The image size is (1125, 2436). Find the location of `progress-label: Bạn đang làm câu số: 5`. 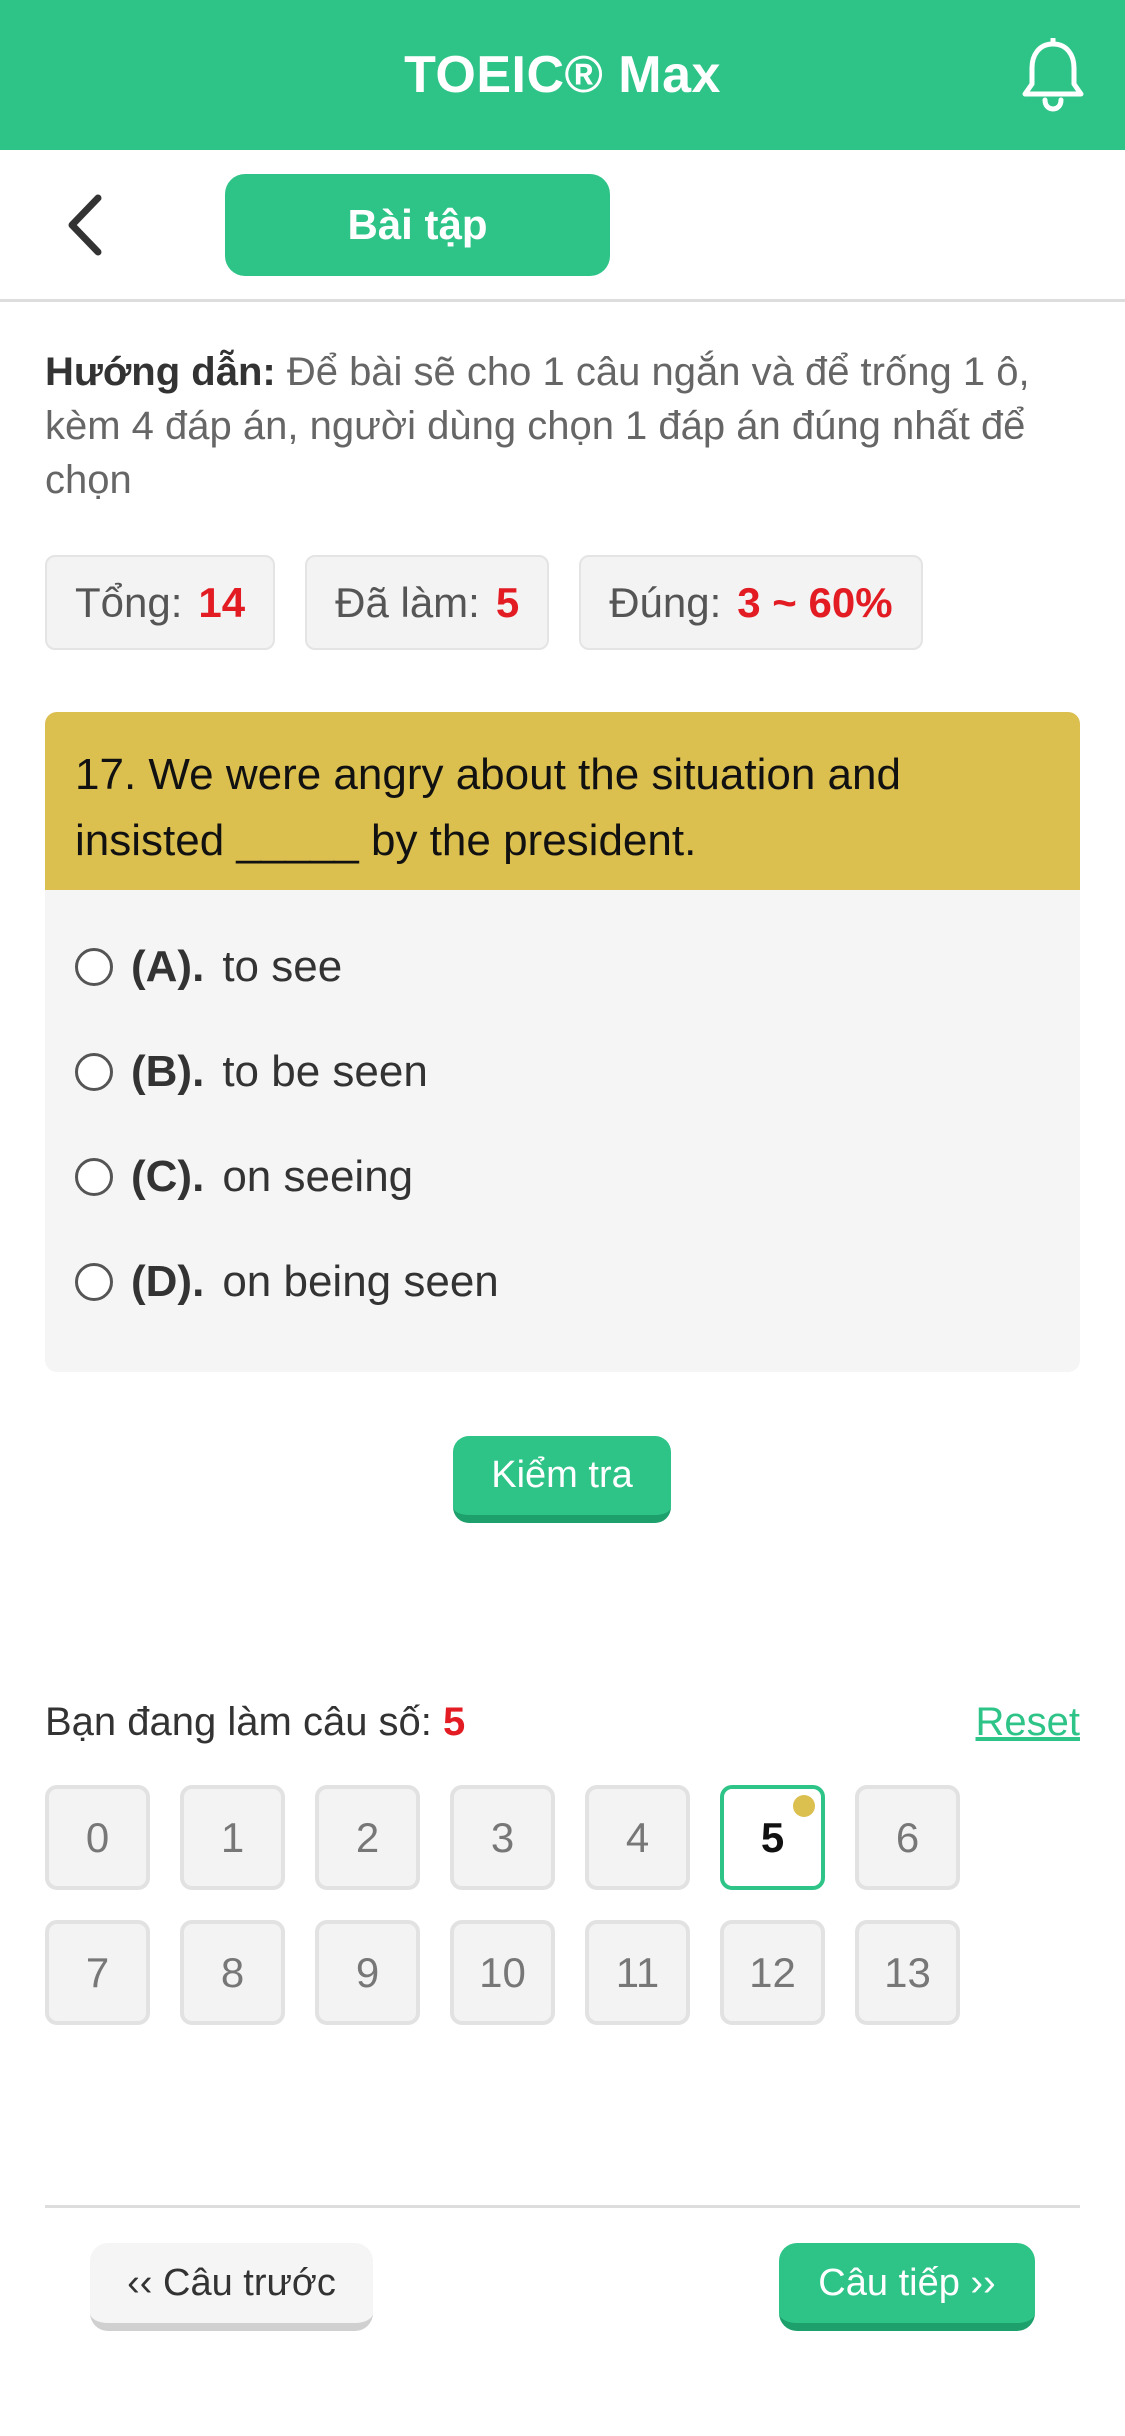

progress-label: Bạn đang làm câu số: 5 is located at coordinates (255, 1722).